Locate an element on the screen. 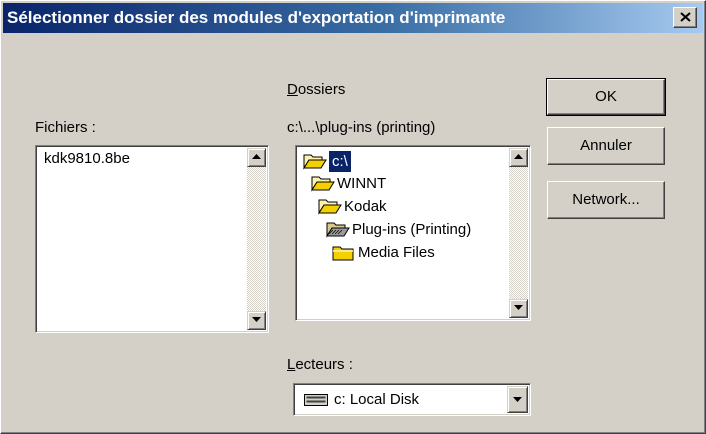  folder-label: WINNT is located at coordinates (362, 183).